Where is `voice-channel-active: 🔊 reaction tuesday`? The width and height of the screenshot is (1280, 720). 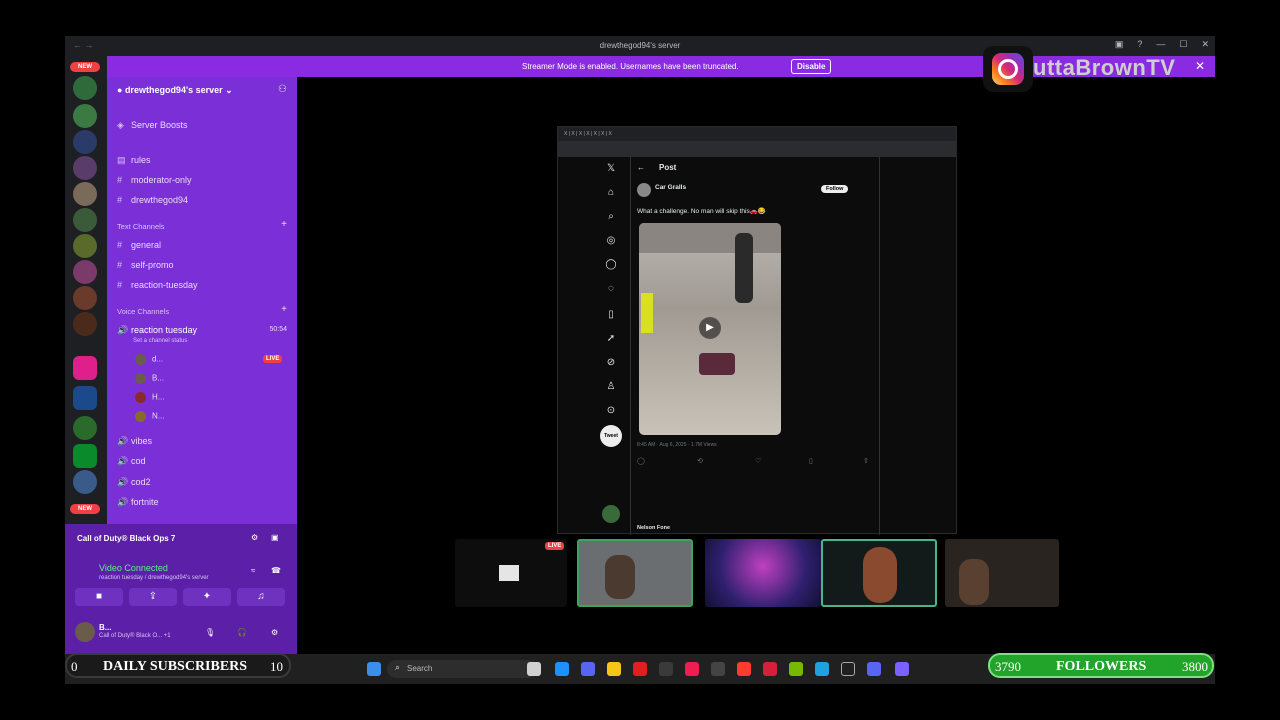 voice-channel-active: 🔊 reaction tuesday is located at coordinates (157, 330).